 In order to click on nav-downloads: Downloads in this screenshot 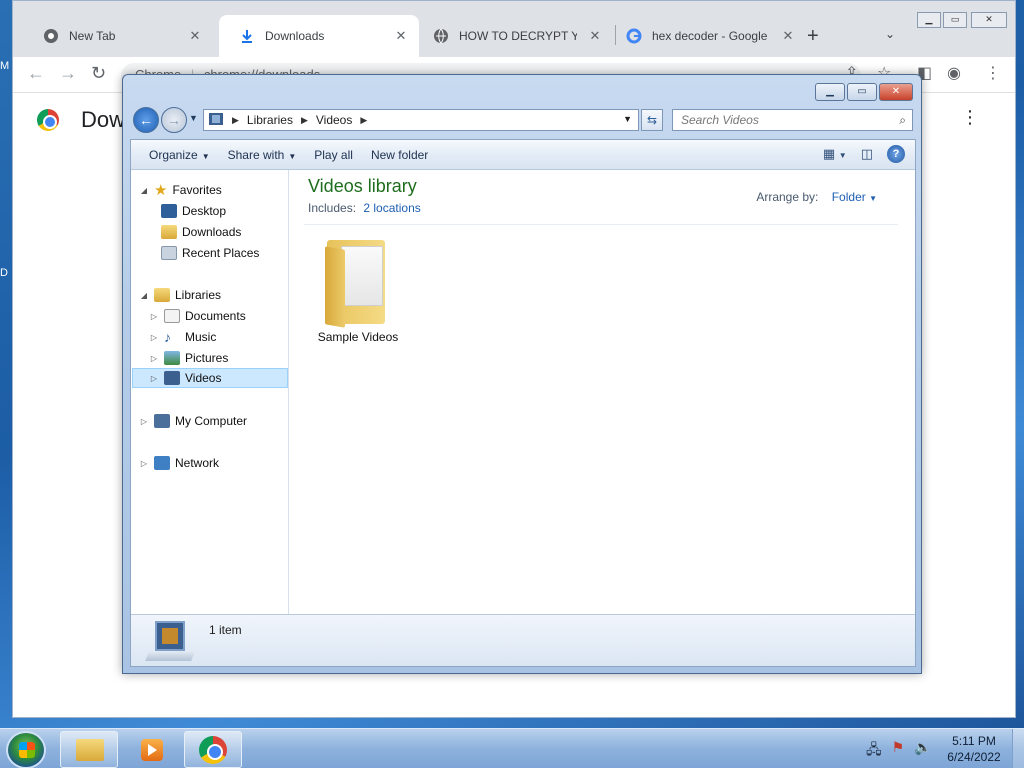, I will do `click(201, 232)`.